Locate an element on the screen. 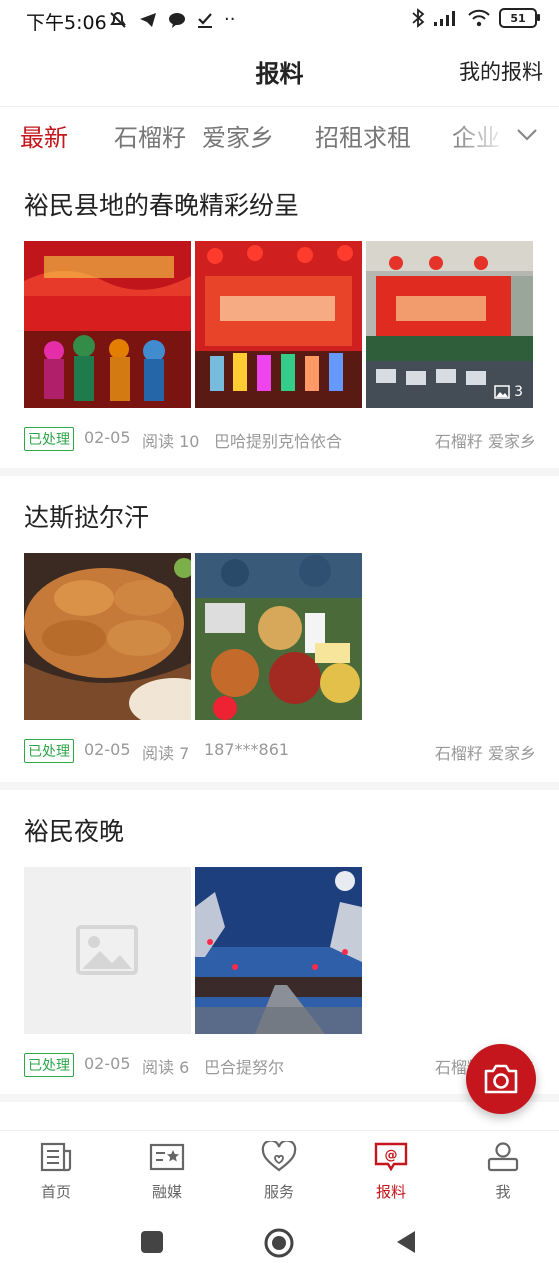 This screenshot has height=1280, width=559. back-button is located at coordinates (406, 1244).